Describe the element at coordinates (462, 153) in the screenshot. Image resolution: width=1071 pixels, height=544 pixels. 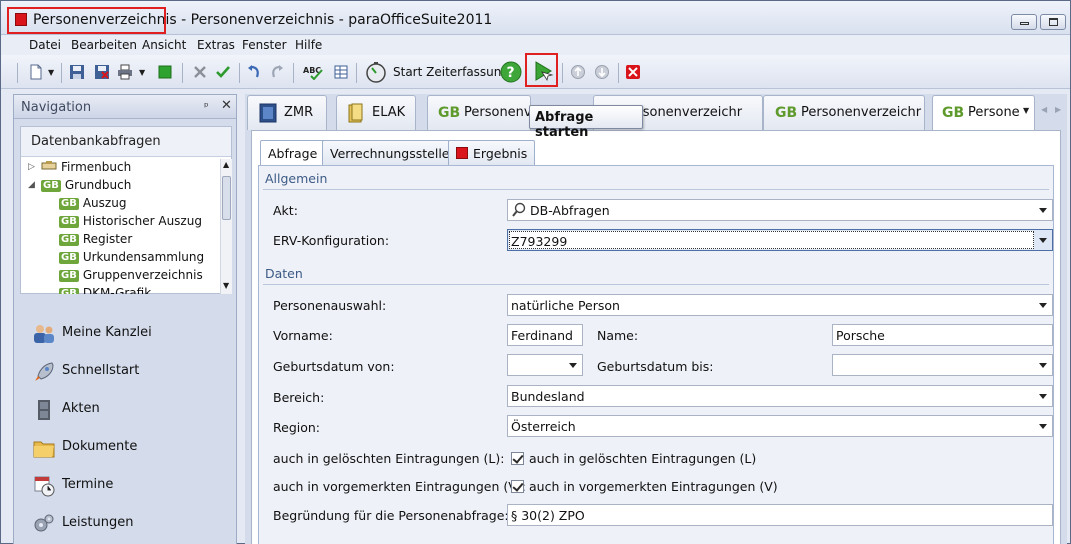
I see `result-red-icon` at that location.